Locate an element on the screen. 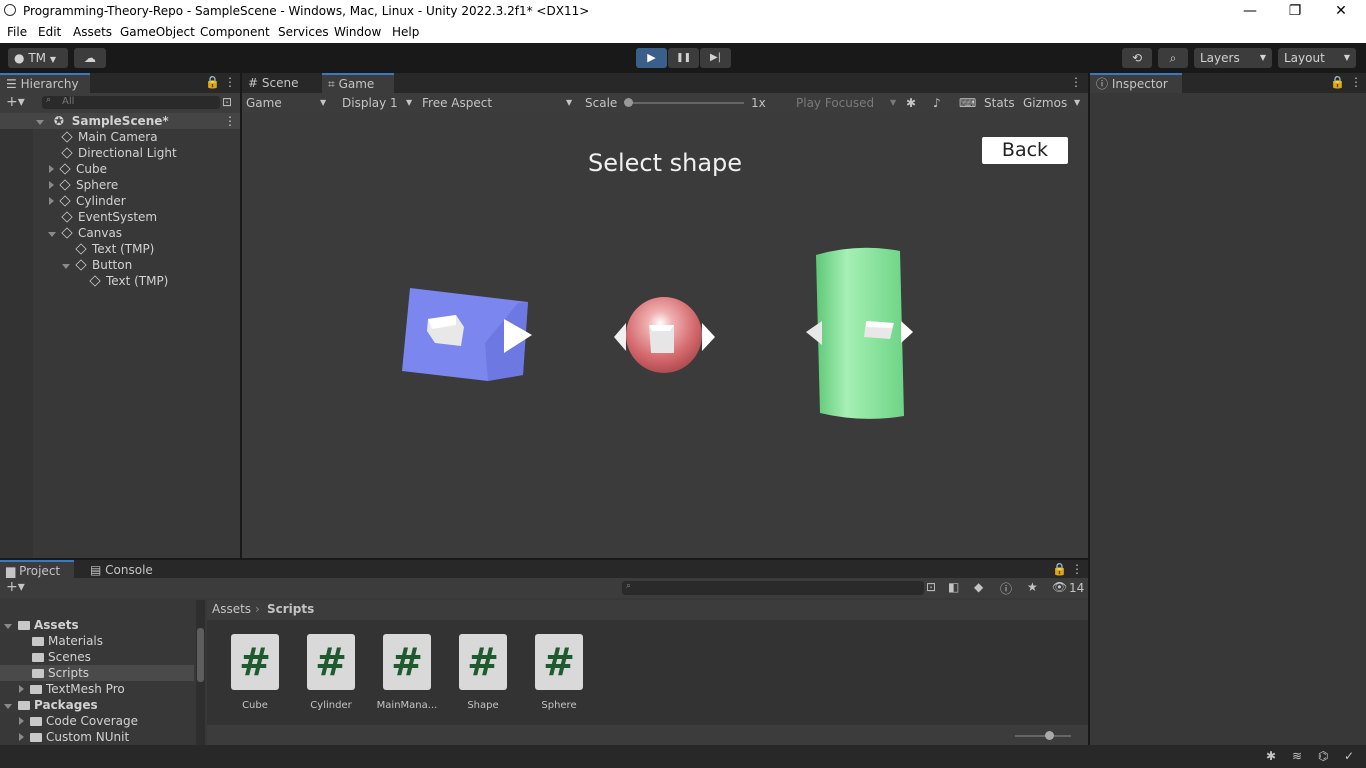 The height and width of the screenshot is (768, 1366). icon-size-slider-handle is located at coordinates (1049, 735).